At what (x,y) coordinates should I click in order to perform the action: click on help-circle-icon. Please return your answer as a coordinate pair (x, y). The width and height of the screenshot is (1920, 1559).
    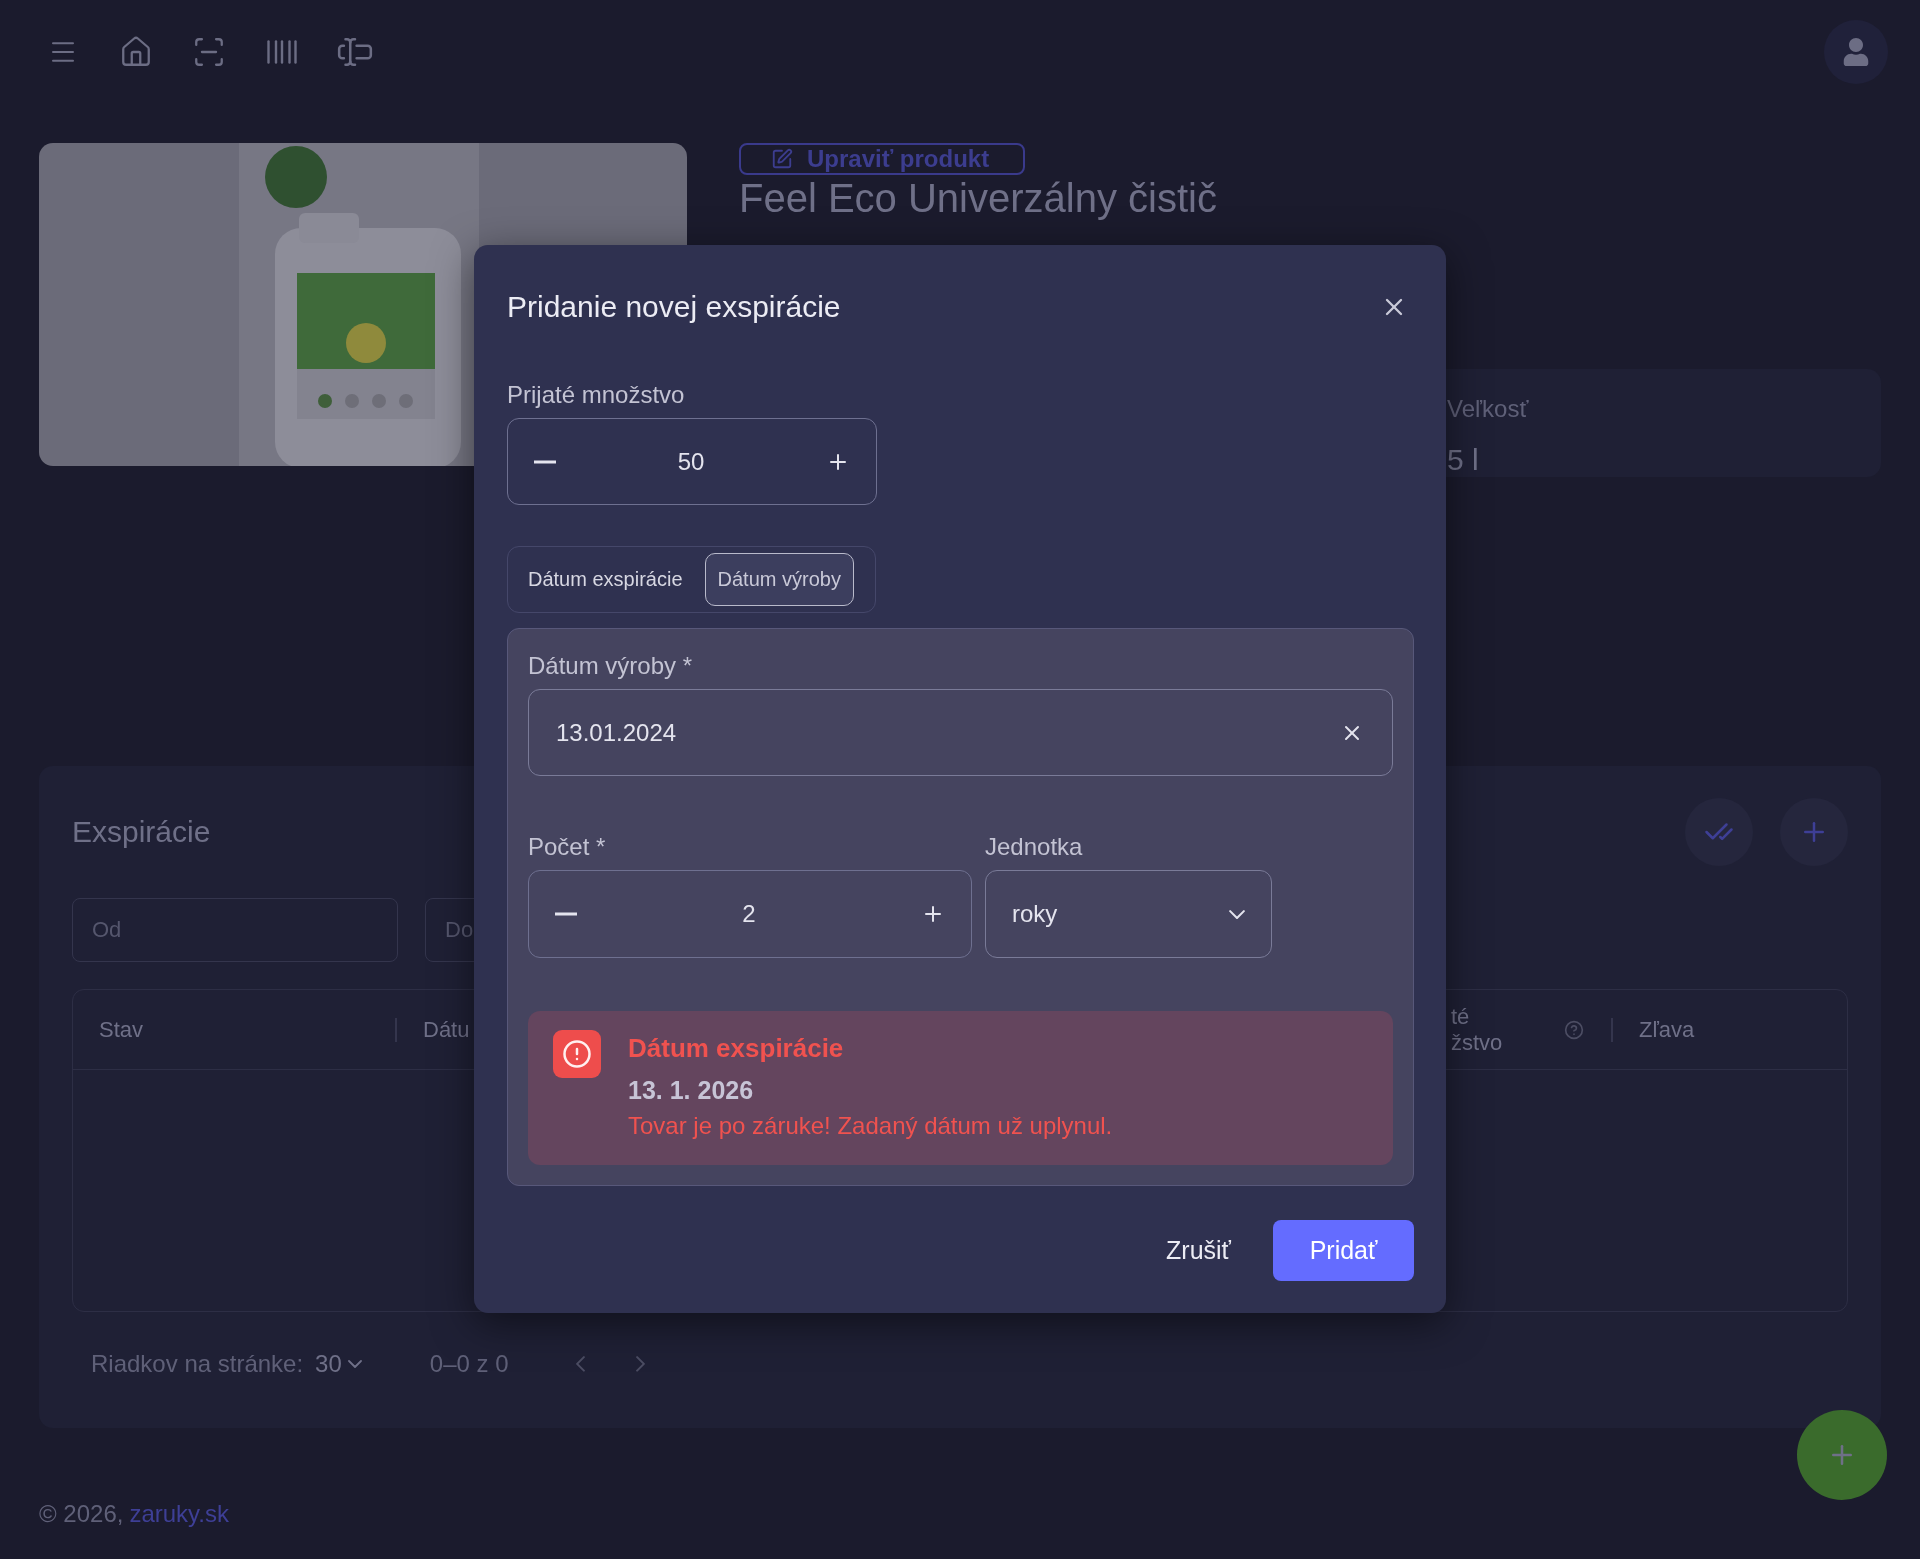
    Looking at the image, I should click on (1574, 1029).